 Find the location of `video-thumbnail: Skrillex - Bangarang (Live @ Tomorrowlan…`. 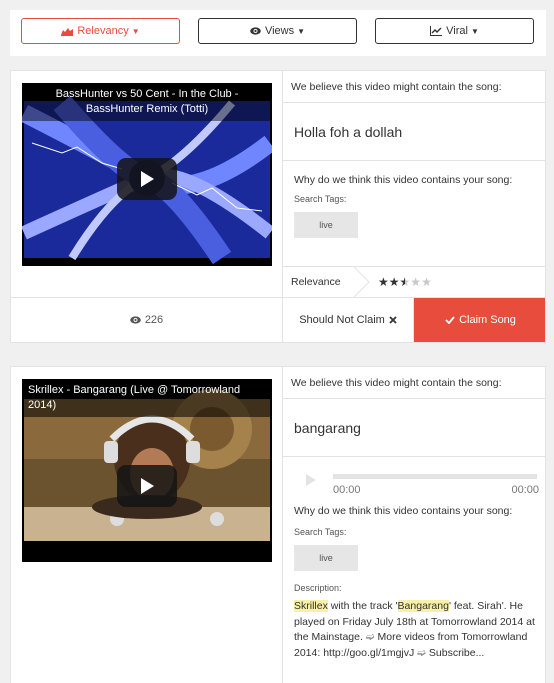

video-thumbnail: Skrillex - Bangarang (Live @ Tomorrowlan… is located at coordinates (147, 470).